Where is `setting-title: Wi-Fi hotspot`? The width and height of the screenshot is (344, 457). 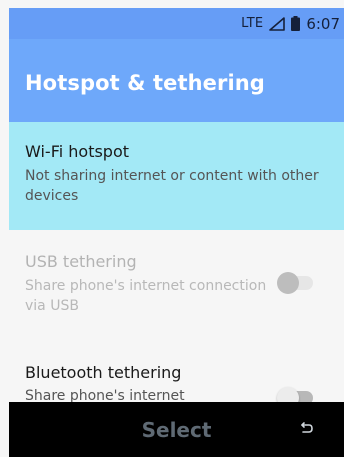 setting-title: Wi-Fi hotspot is located at coordinates (77, 151).